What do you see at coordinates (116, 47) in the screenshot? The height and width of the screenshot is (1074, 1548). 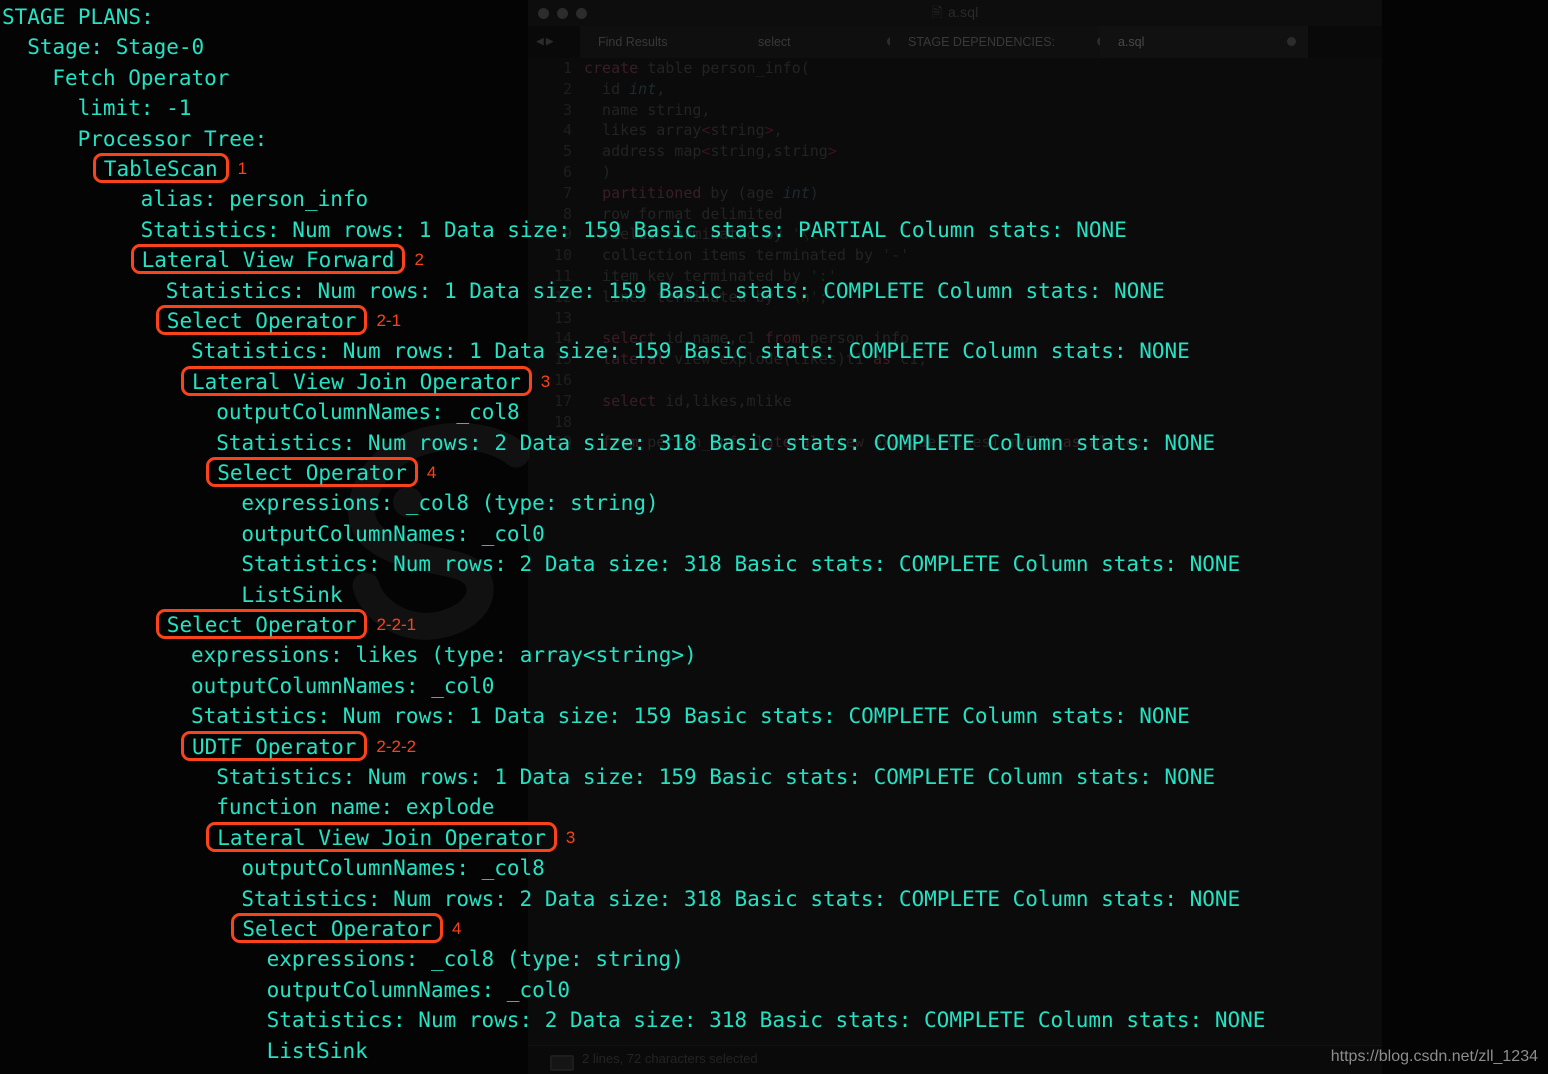 I see `plan-text: Stage: Stage-0` at bounding box center [116, 47].